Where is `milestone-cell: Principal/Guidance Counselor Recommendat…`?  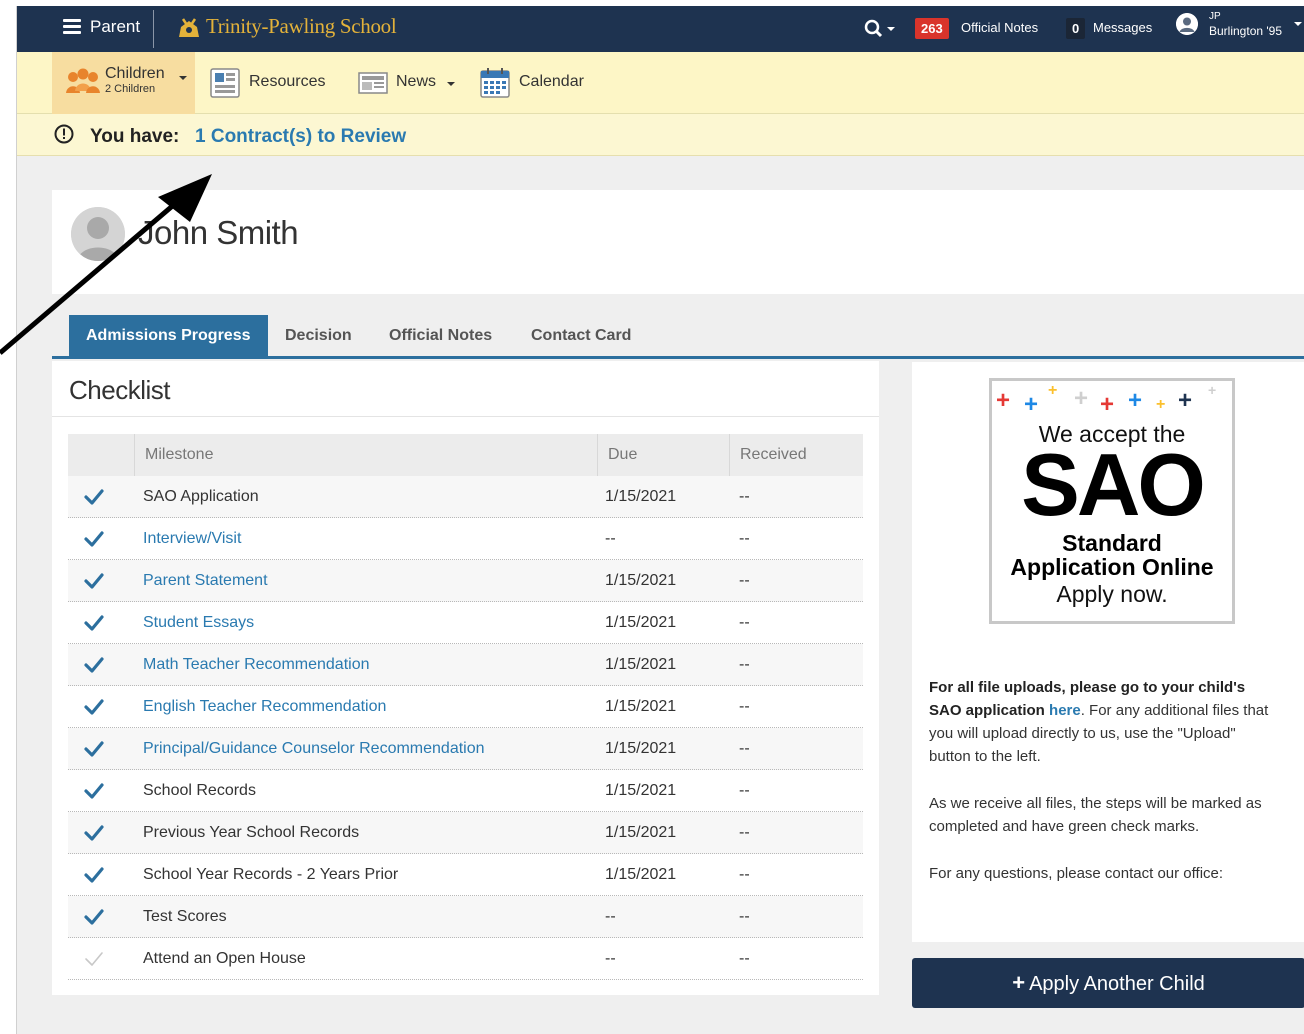
milestone-cell: Principal/Guidance Counselor Recommendat… is located at coordinates (314, 749).